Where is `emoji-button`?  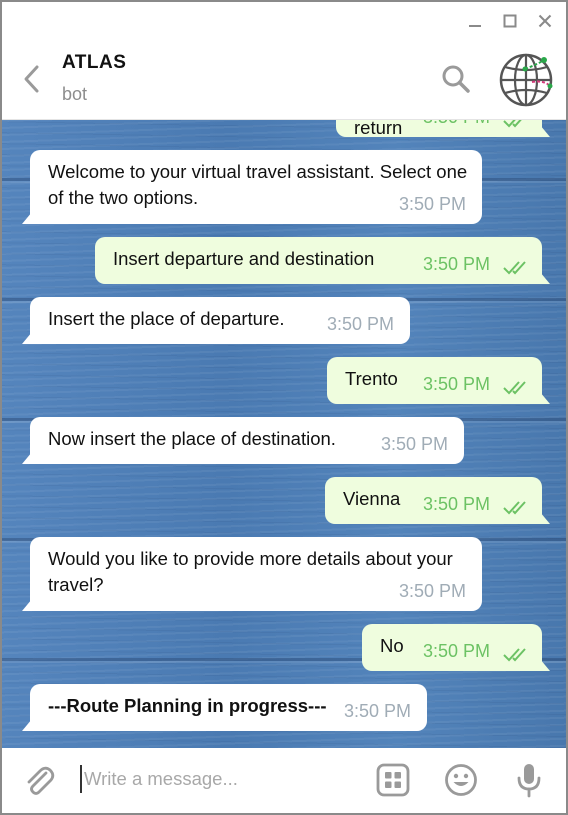
emoji-button is located at coordinates (461, 780).